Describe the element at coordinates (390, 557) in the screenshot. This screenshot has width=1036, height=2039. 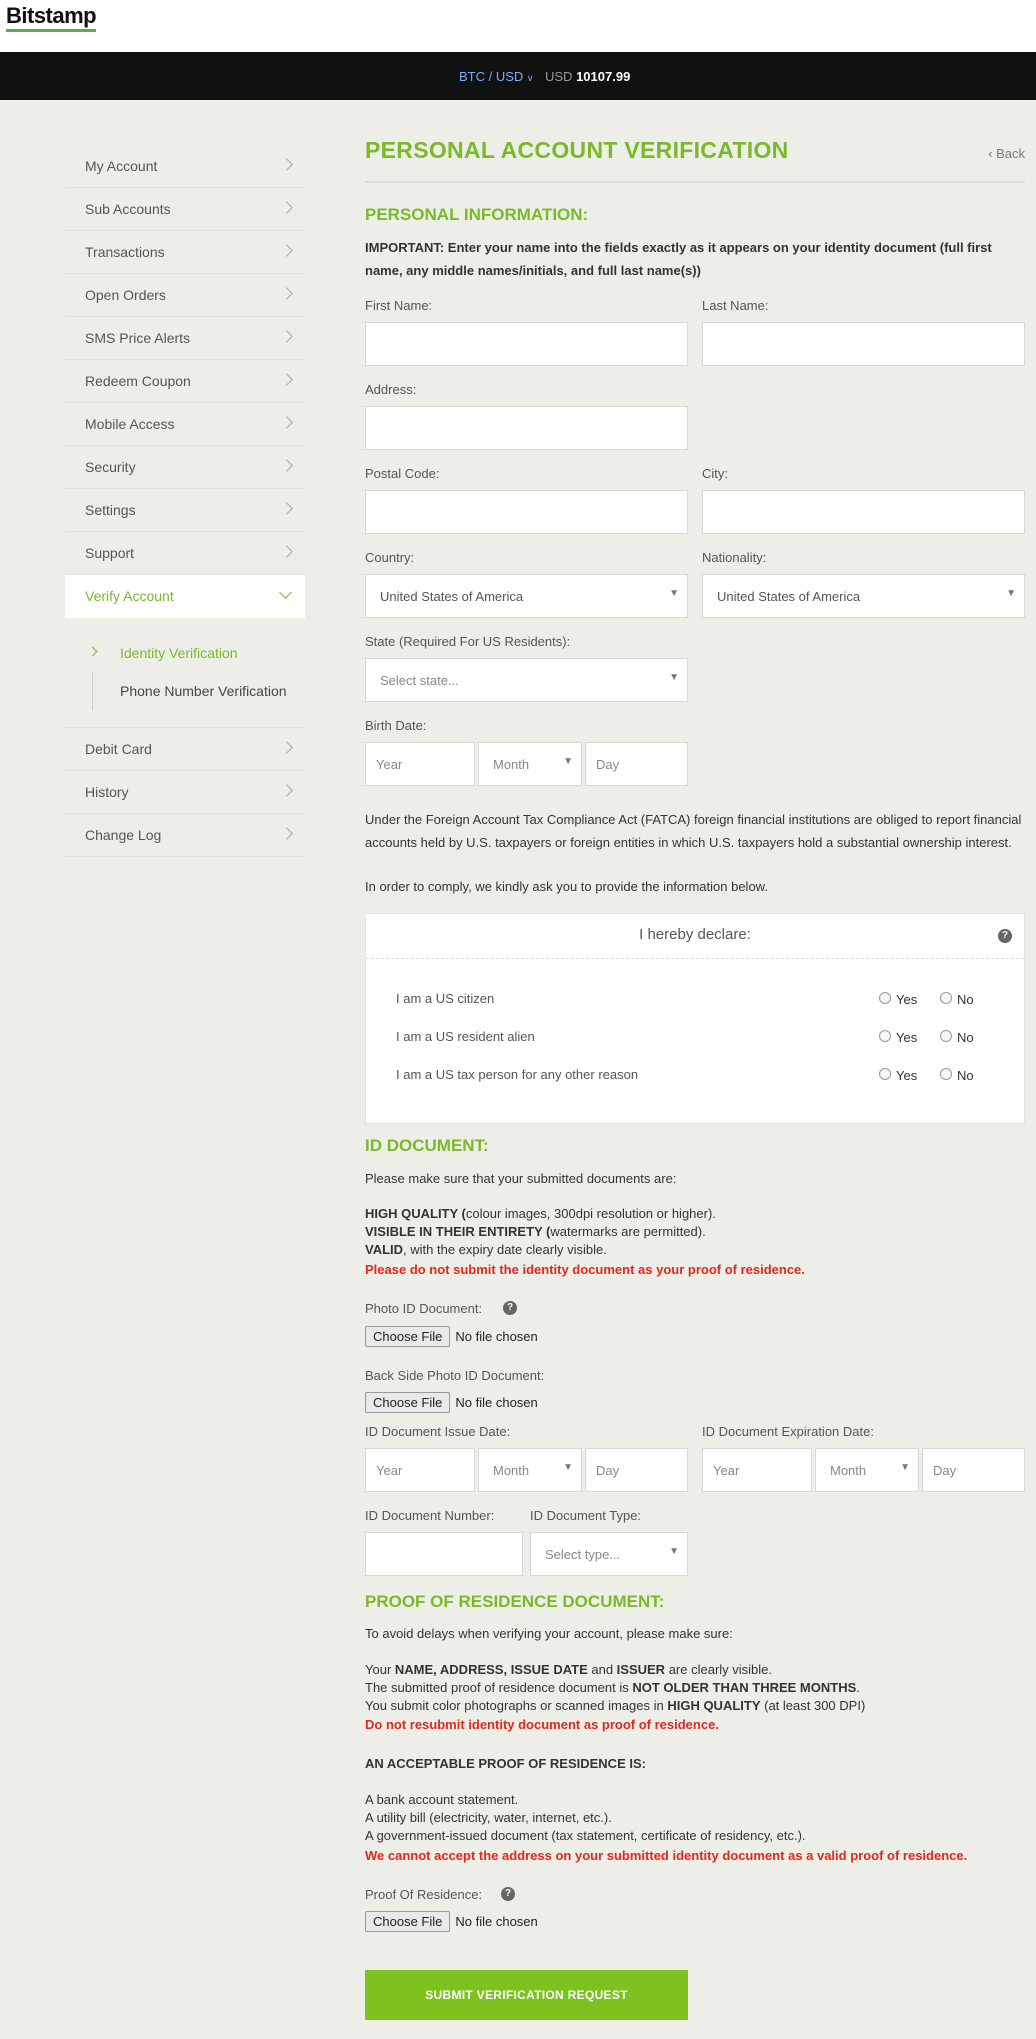
I see `country-label: Country:` at that location.